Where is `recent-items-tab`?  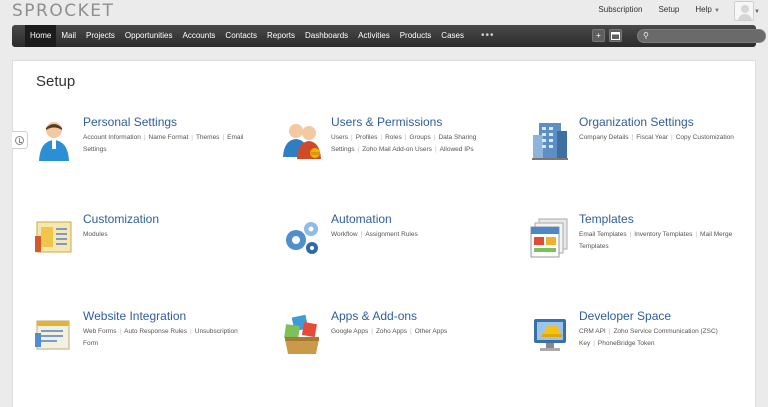
recent-items-tab is located at coordinates (20, 140).